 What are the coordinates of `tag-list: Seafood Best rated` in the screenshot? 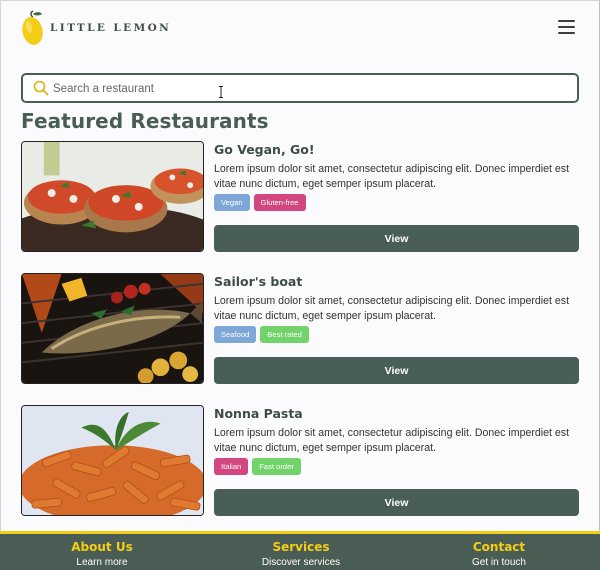 It's located at (263, 335).